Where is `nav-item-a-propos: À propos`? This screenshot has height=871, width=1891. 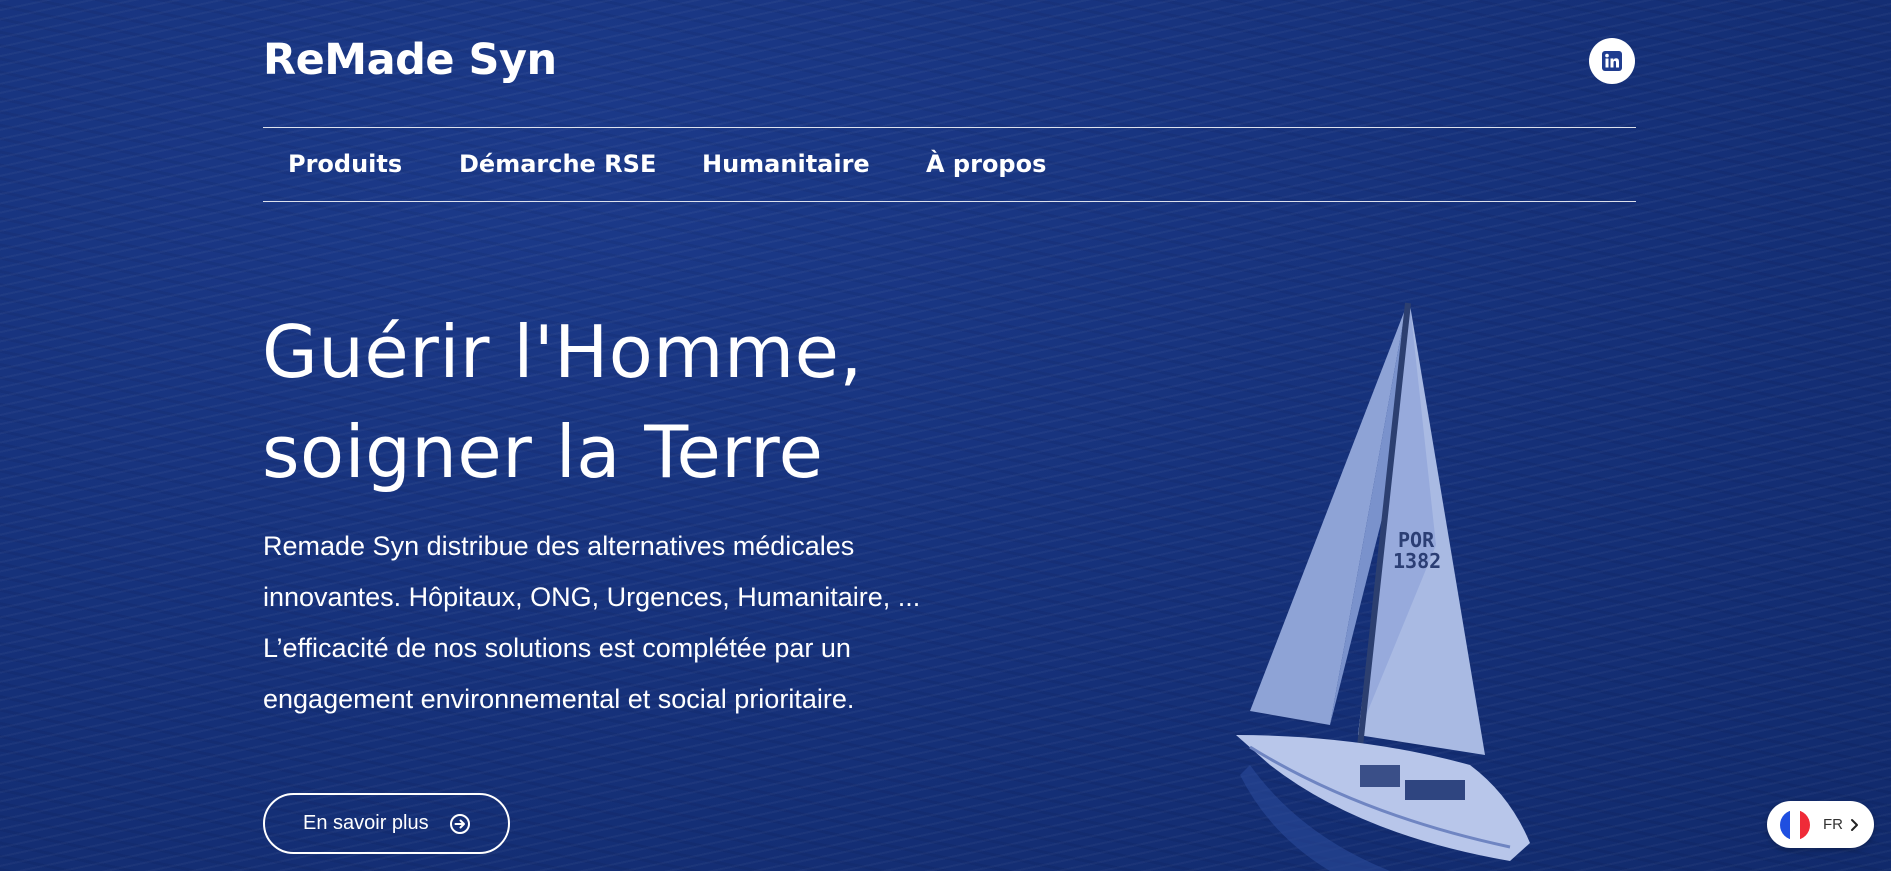 nav-item-a-propos: À propos is located at coordinates (986, 164).